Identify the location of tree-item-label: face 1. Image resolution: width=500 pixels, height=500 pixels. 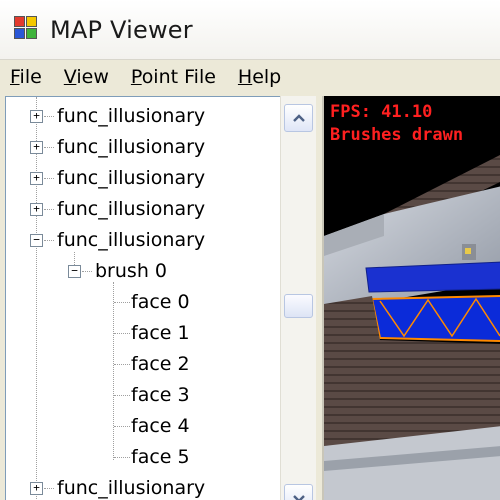
(160, 333).